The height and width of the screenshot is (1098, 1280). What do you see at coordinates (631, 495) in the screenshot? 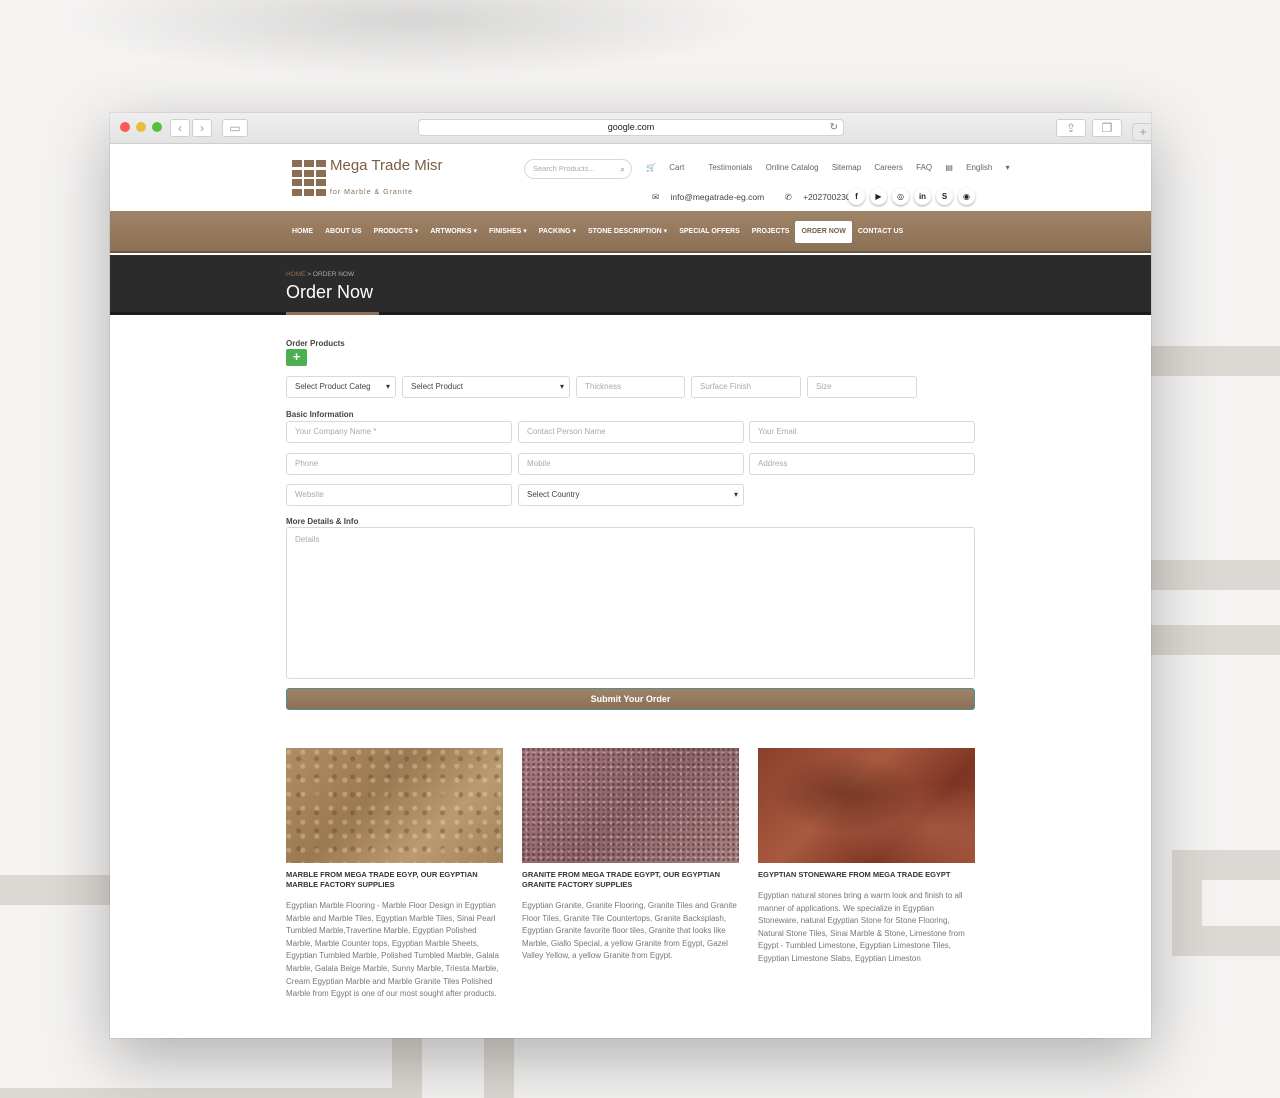
I see `country-select: Select Country` at bounding box center [631, 495].